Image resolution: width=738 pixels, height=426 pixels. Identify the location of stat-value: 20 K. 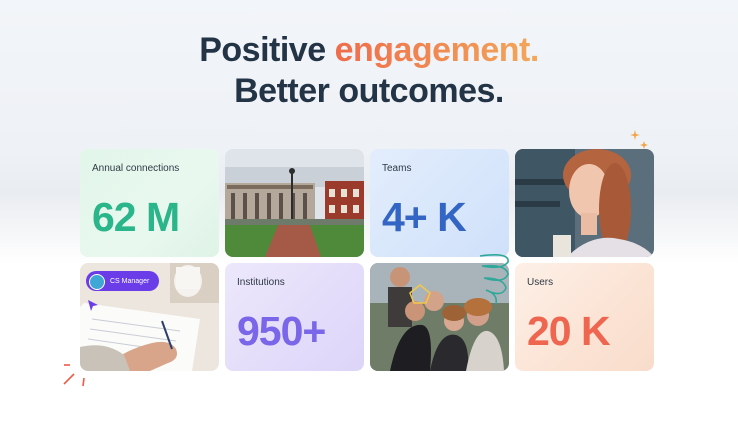
(569, 331).